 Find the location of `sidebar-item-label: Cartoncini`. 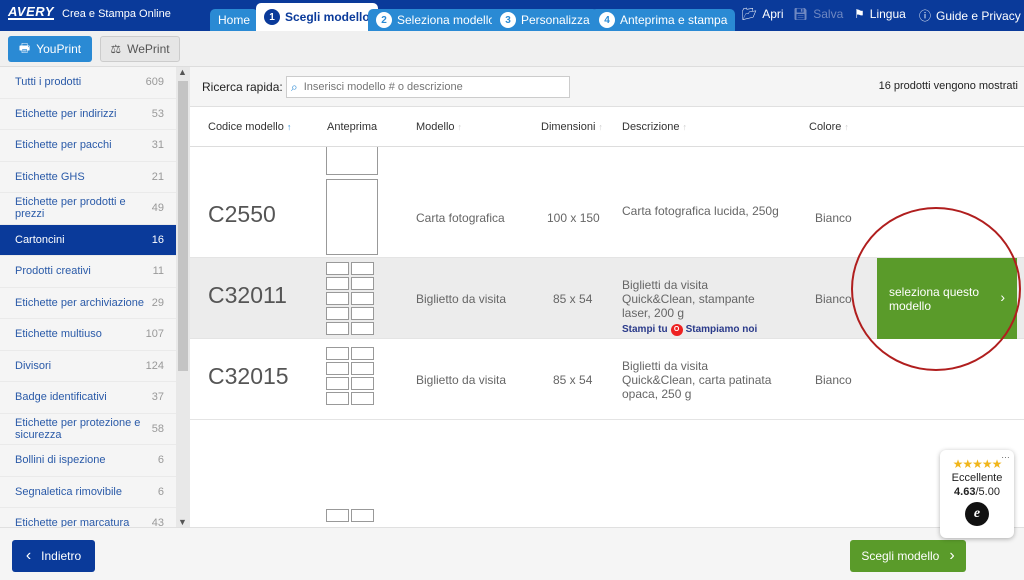

sidebar-item-label: Cartoncini is located at coordinates (40, 239).